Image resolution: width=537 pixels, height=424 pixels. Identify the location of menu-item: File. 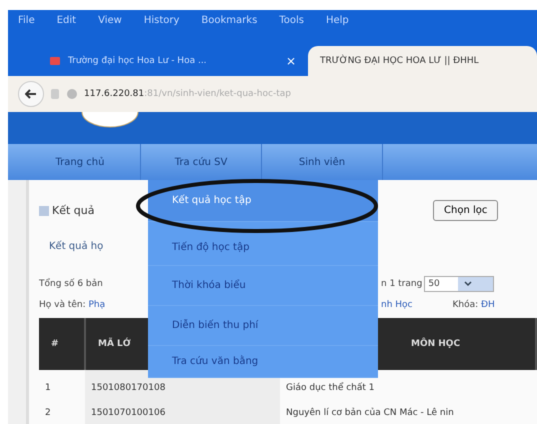
(26, 20).